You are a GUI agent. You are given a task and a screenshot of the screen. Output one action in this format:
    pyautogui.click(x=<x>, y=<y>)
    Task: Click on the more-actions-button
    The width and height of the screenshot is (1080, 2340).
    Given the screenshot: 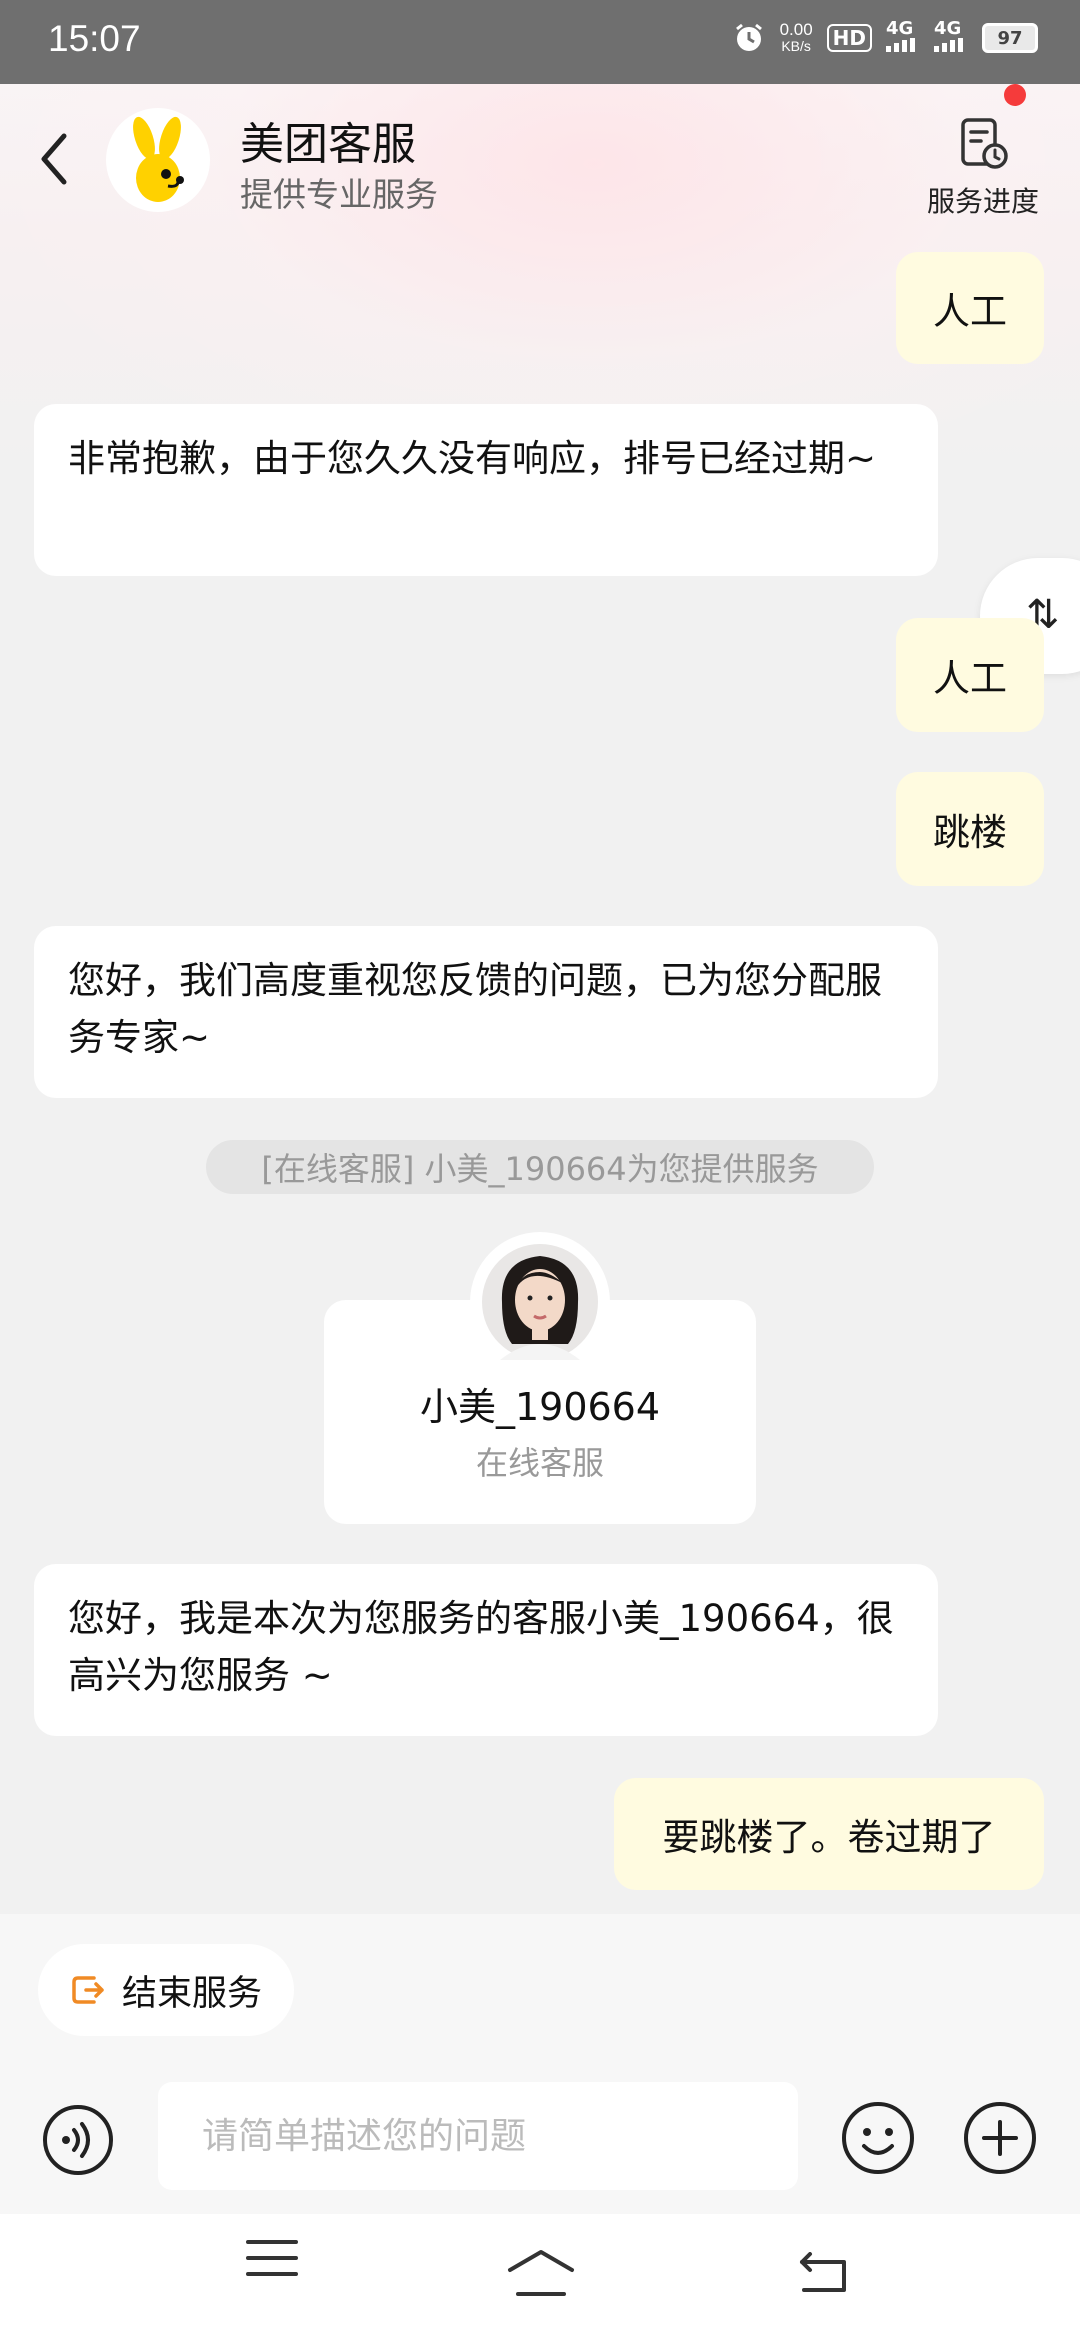 What is the action you would take?
    pyautogui.click(x=1000, y=2138)
    